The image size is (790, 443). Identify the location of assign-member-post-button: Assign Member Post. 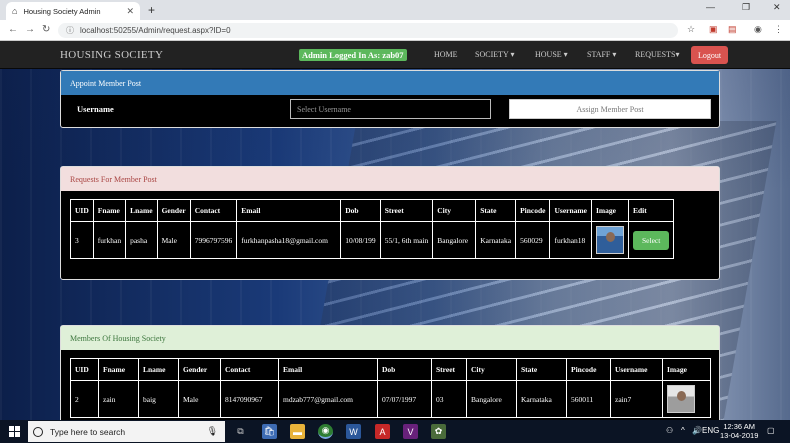
(610, 109).